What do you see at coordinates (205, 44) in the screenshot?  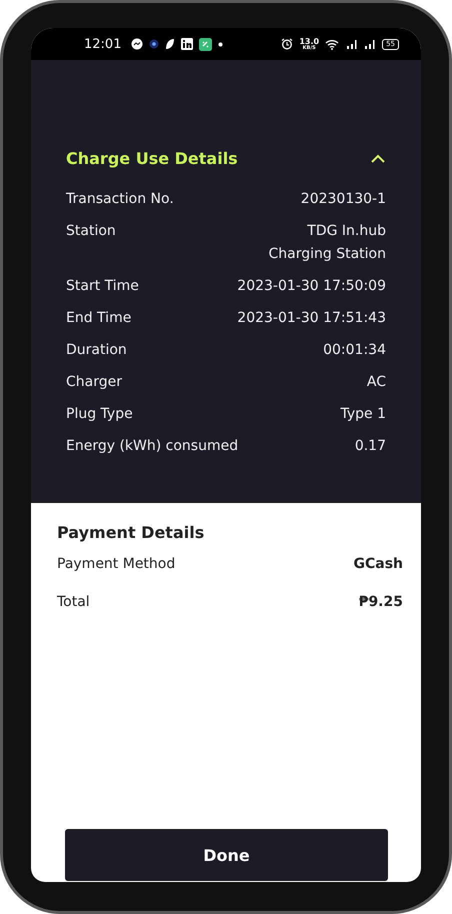 I see `app-icon` at bounding box center [205, 44].